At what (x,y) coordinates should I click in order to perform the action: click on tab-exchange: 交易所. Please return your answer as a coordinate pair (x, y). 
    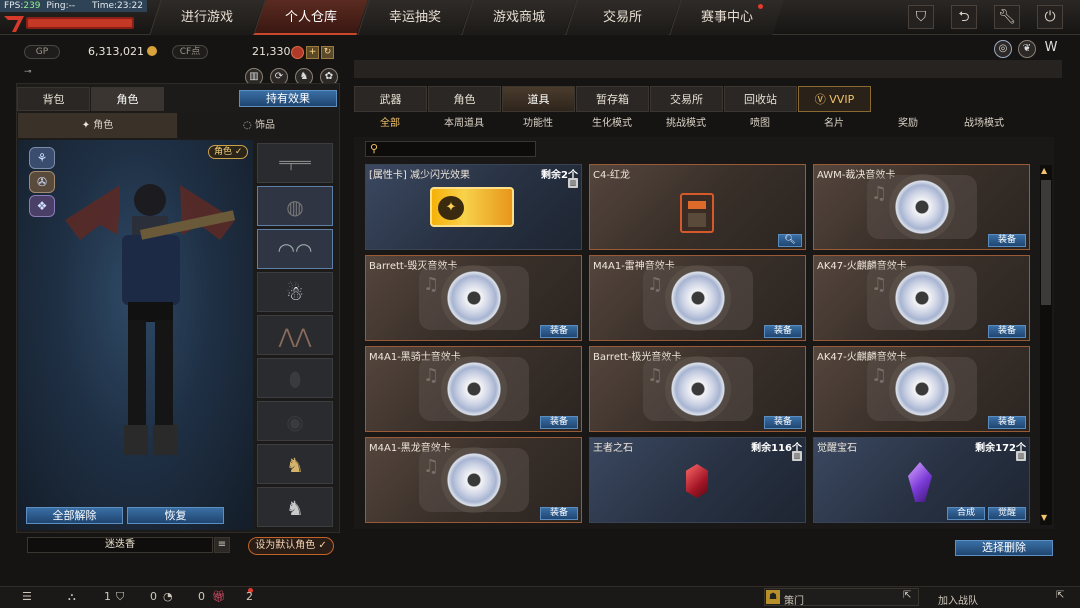
    Looking at the image, I should click on (686, 99).